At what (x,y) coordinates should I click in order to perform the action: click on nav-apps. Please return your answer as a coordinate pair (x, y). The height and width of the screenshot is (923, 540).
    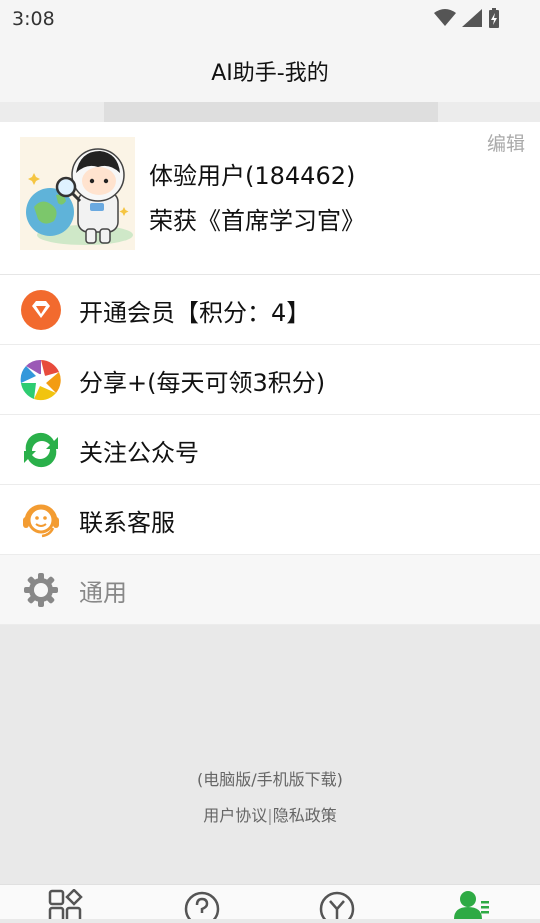
    Looking at the image, I should click on (67, 905).